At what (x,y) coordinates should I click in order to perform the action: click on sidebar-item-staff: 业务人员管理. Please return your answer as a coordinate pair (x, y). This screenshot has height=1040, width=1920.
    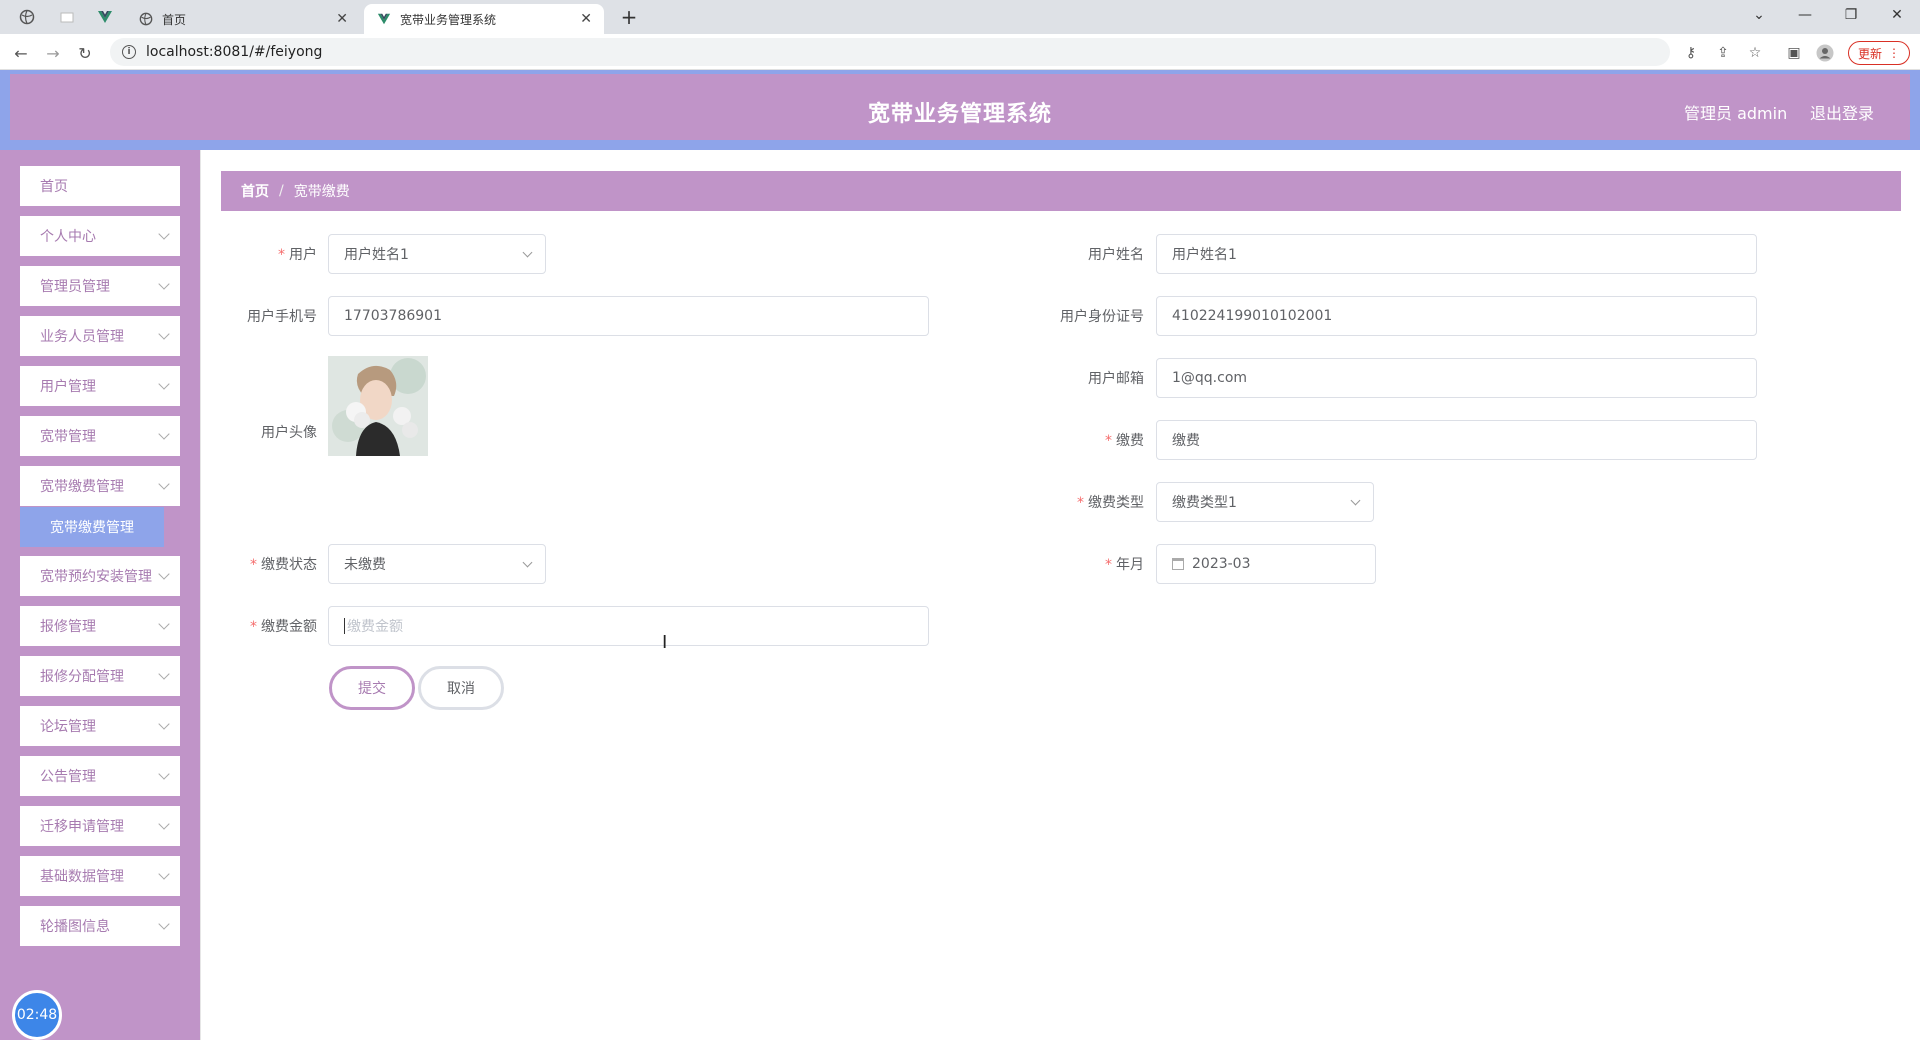
    Looking at the image, I should click on (100, 336).